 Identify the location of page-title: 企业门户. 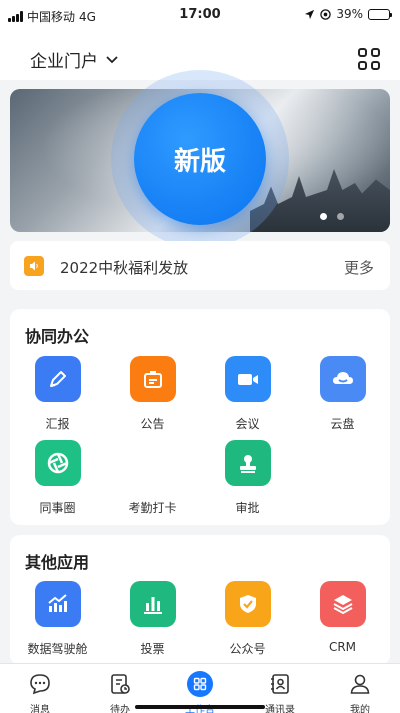
(64, 62).